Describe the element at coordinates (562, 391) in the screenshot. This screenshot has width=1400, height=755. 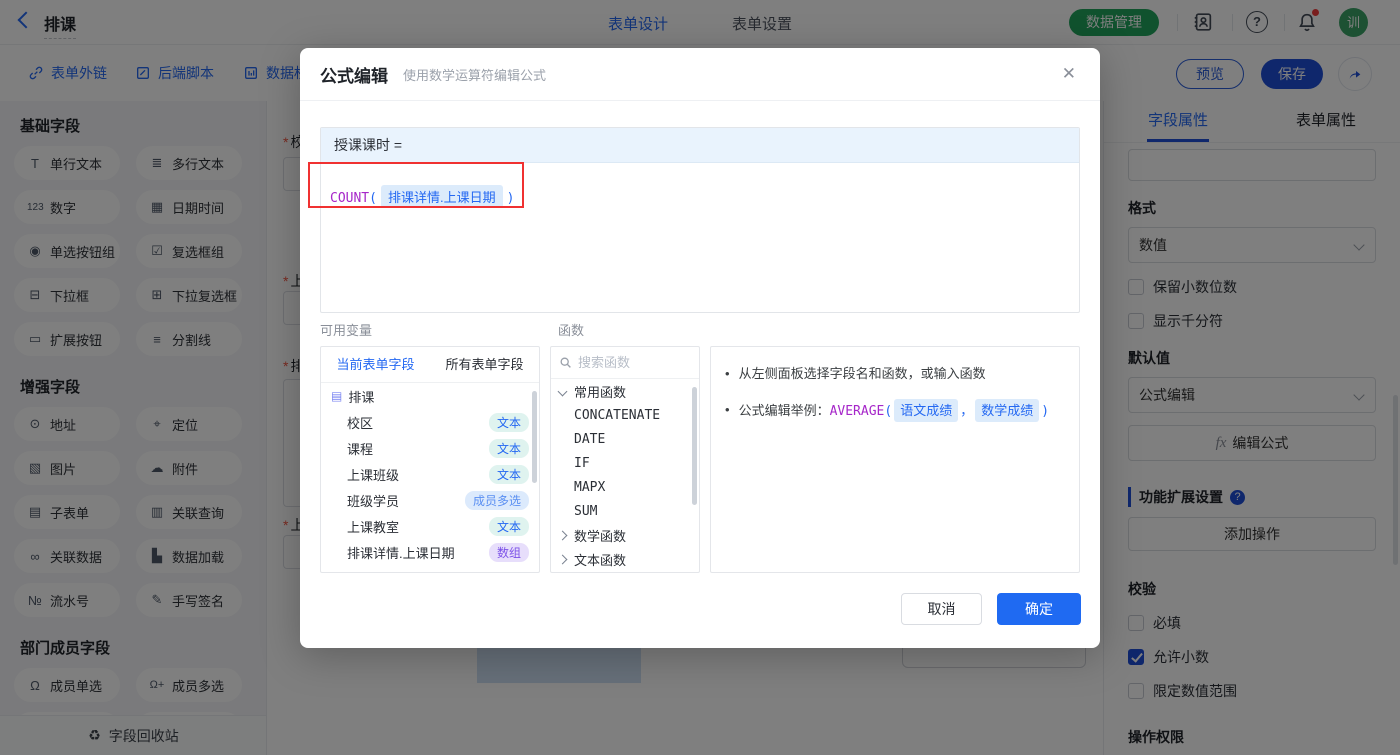
I see `chevron-down-icon` at that location.